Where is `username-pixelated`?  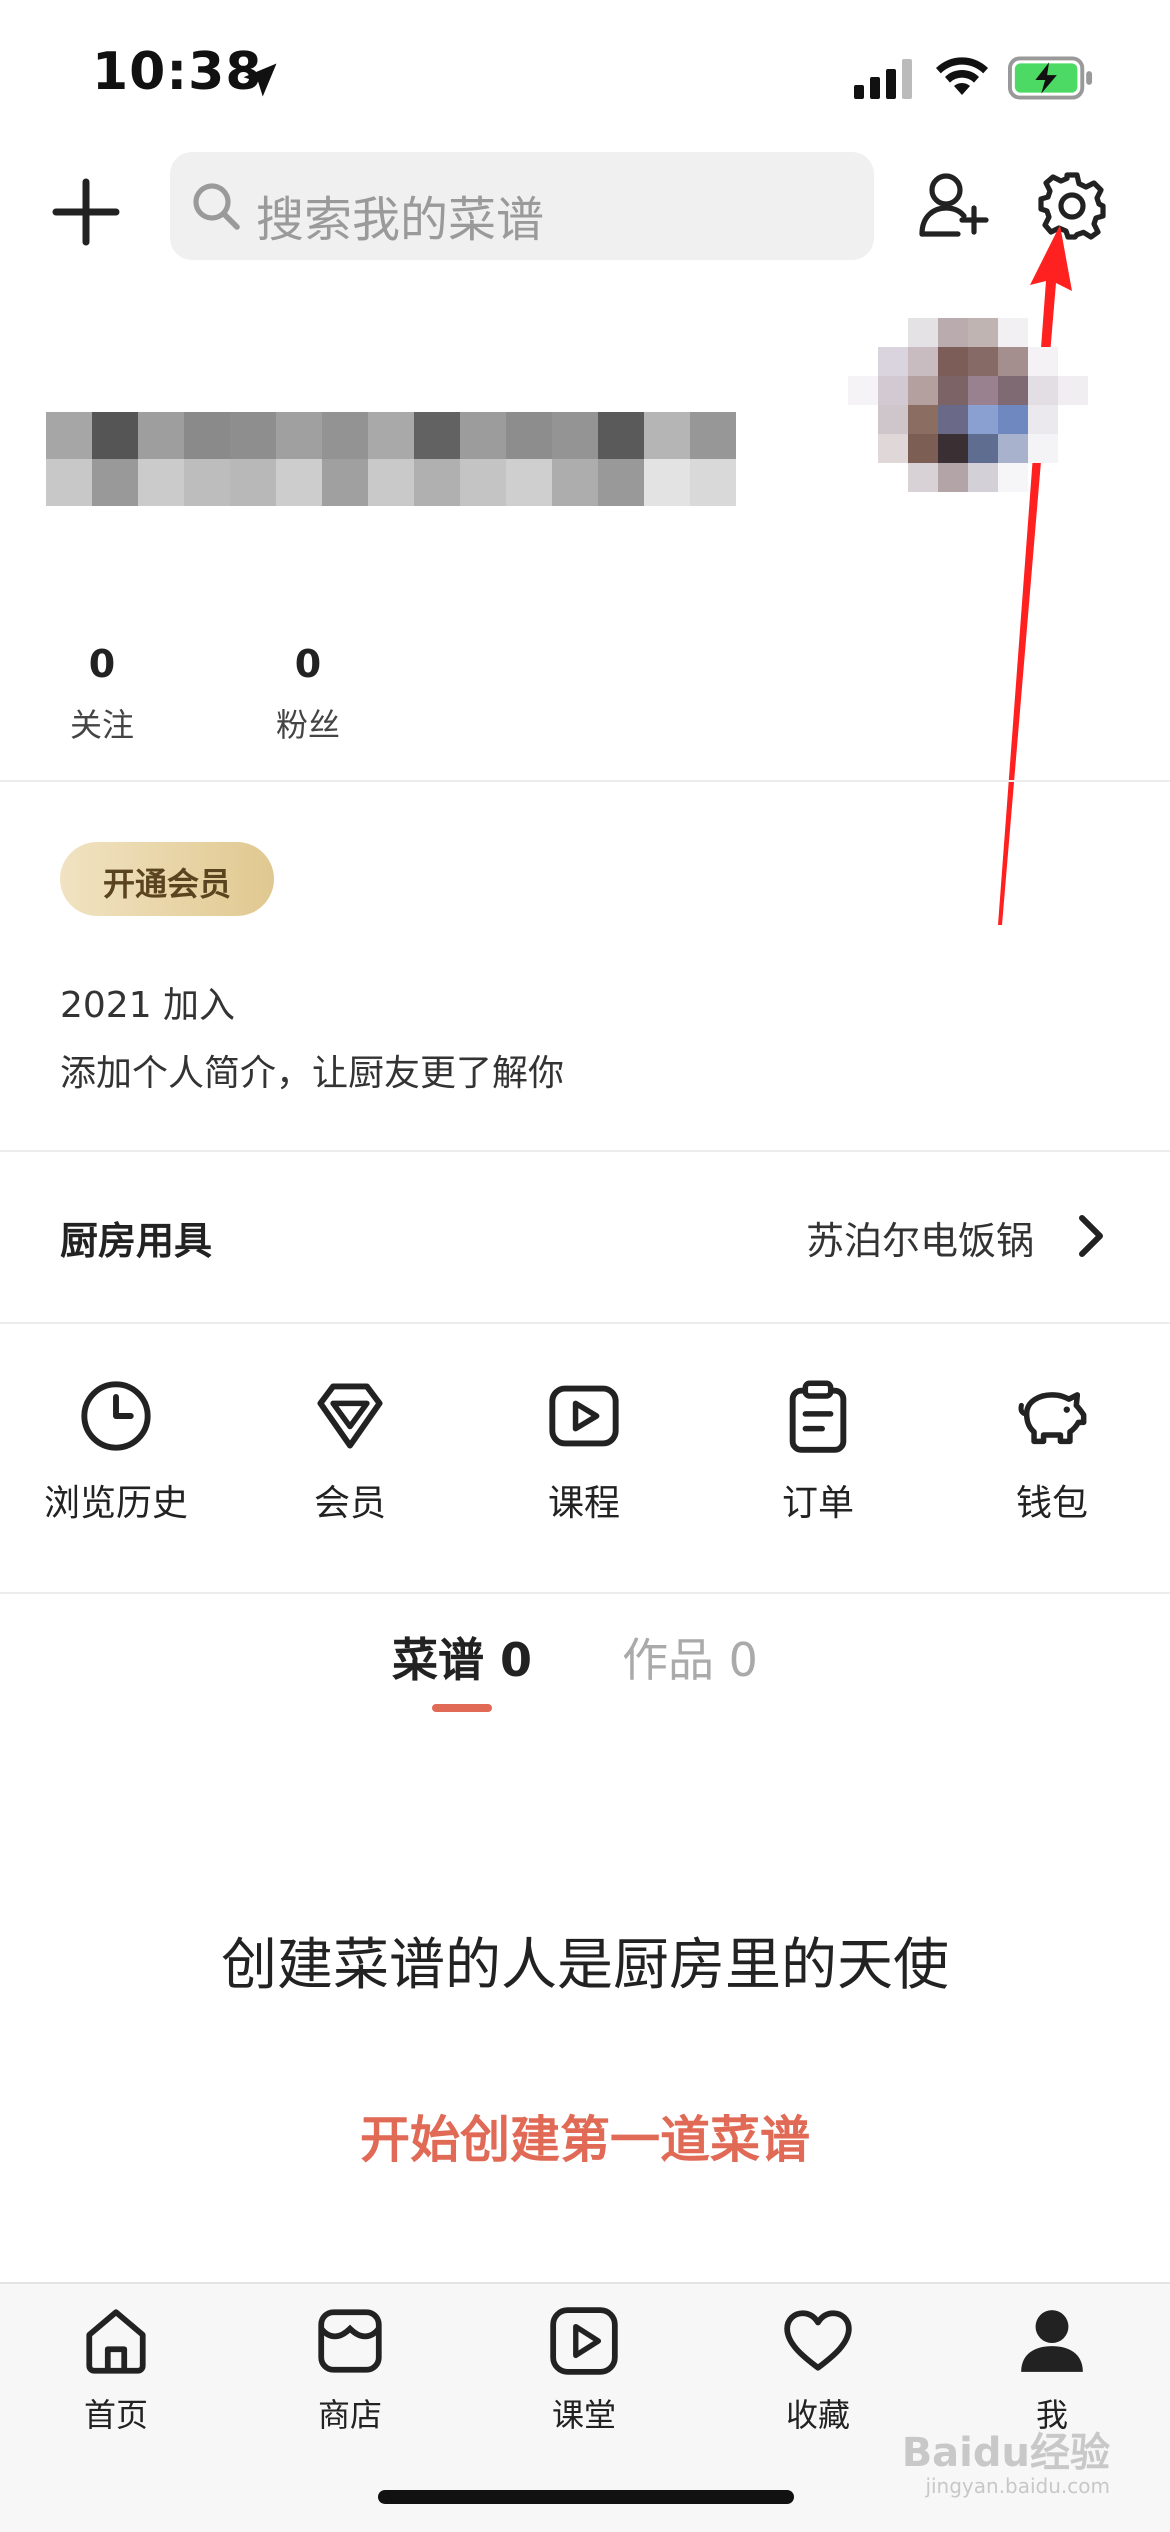 username-pixelated is located at coordinates (391, 459).